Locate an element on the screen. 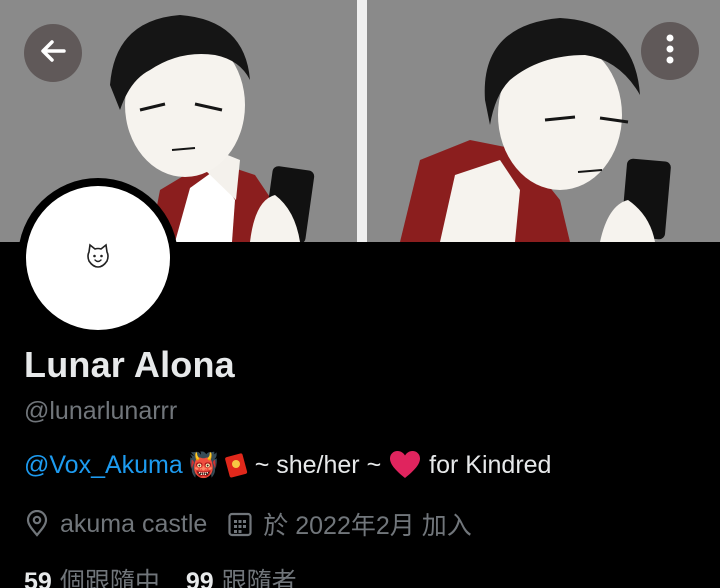 This screenshot has width=720, height=588. display-name: Lunar Alona is located at coordinates (129, 364).